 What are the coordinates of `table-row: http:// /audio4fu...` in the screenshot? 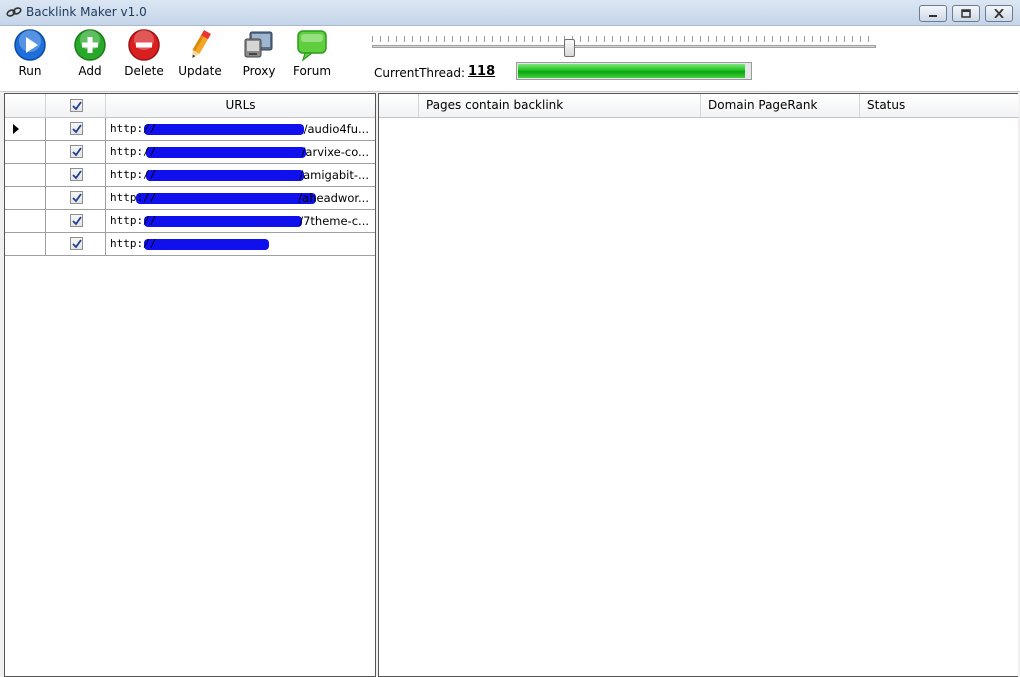 It's located at (190, 129).